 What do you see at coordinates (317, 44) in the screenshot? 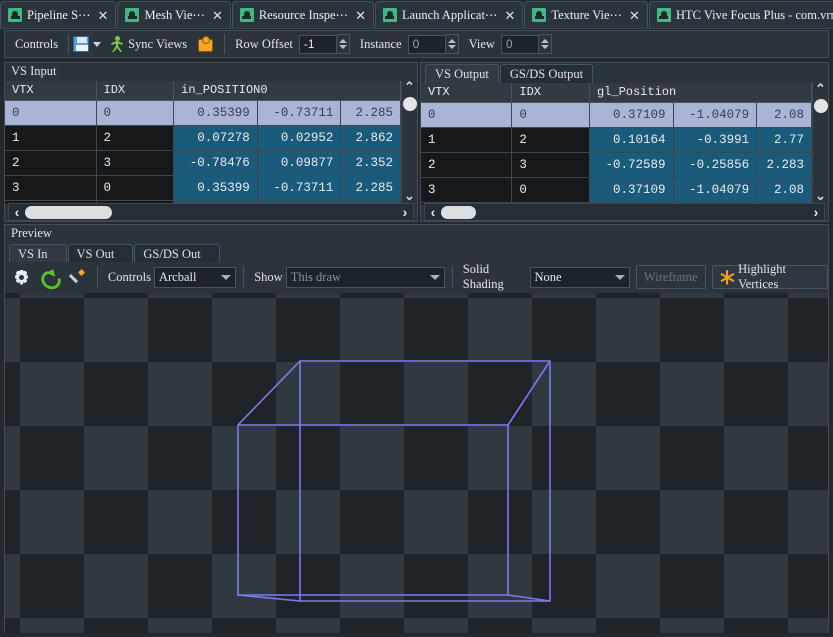
I see `row-offset-input: -1` at bounding box center [317, 44].